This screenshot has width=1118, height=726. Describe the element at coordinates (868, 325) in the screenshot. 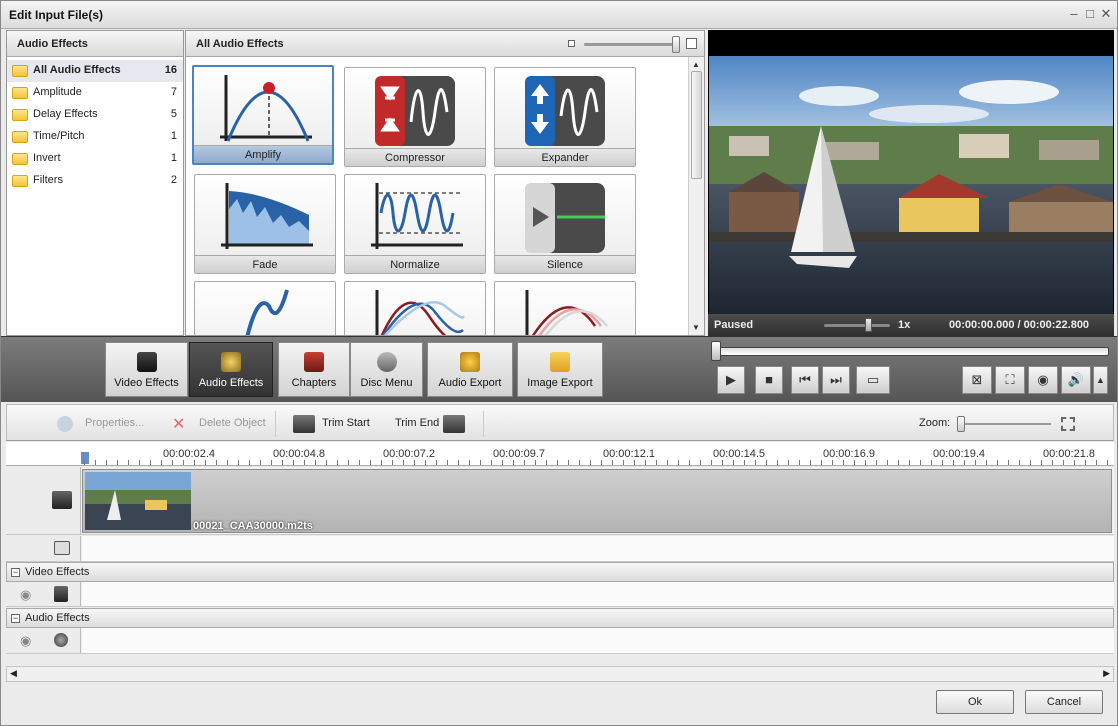

I see `speed-slider-thumb` at that location.